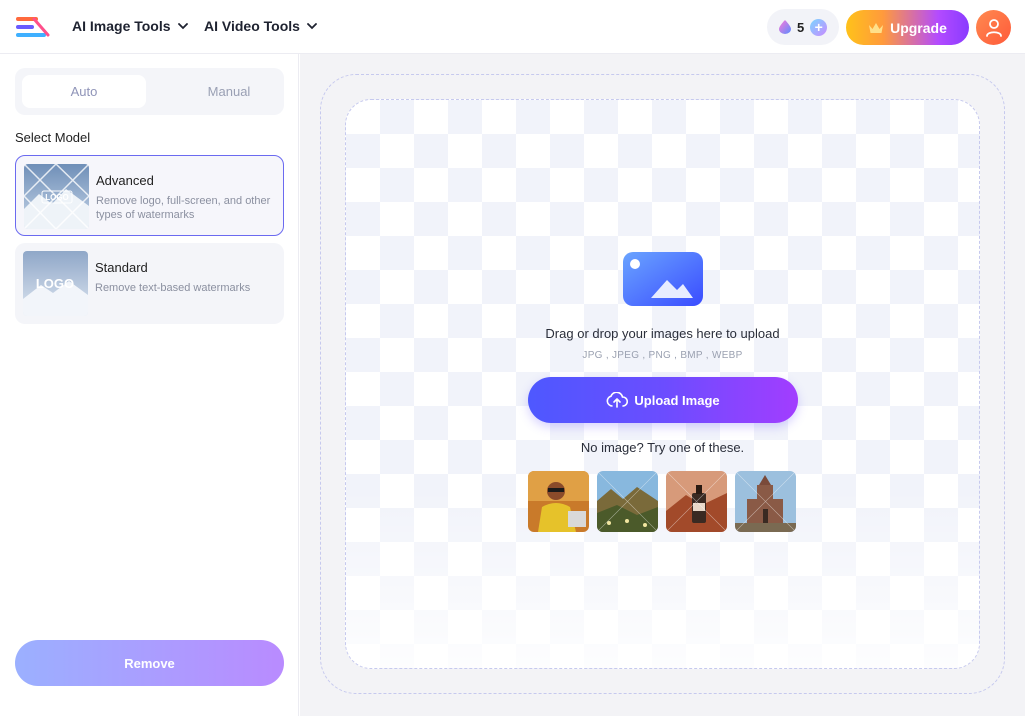 This screenshot has height=716, width=1025. I want to click on user-avatar, so click(993, 27).